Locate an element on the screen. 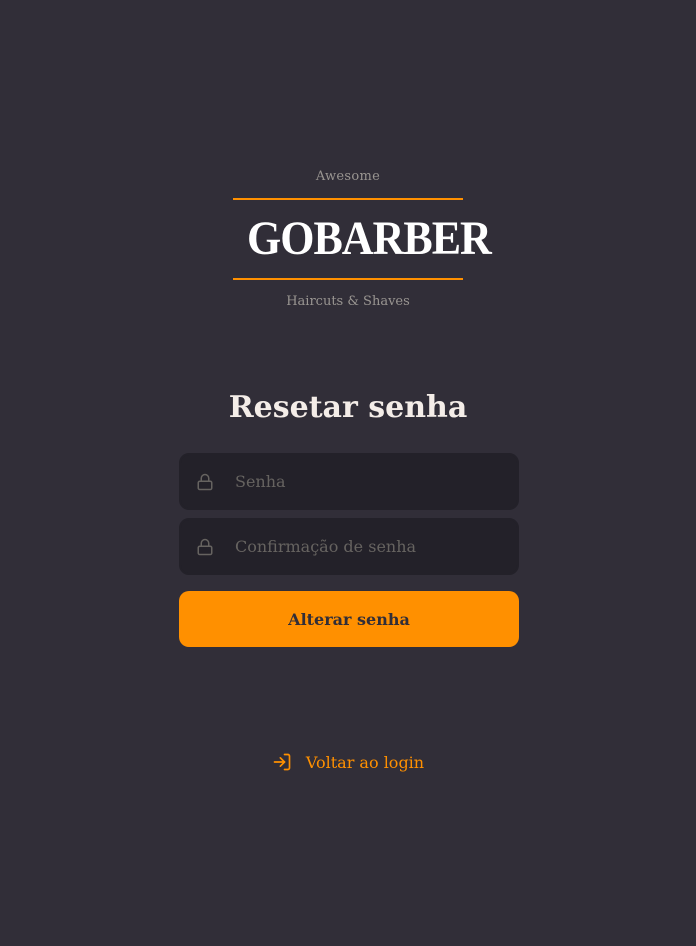  password-field is located at coordinates (349, 481).